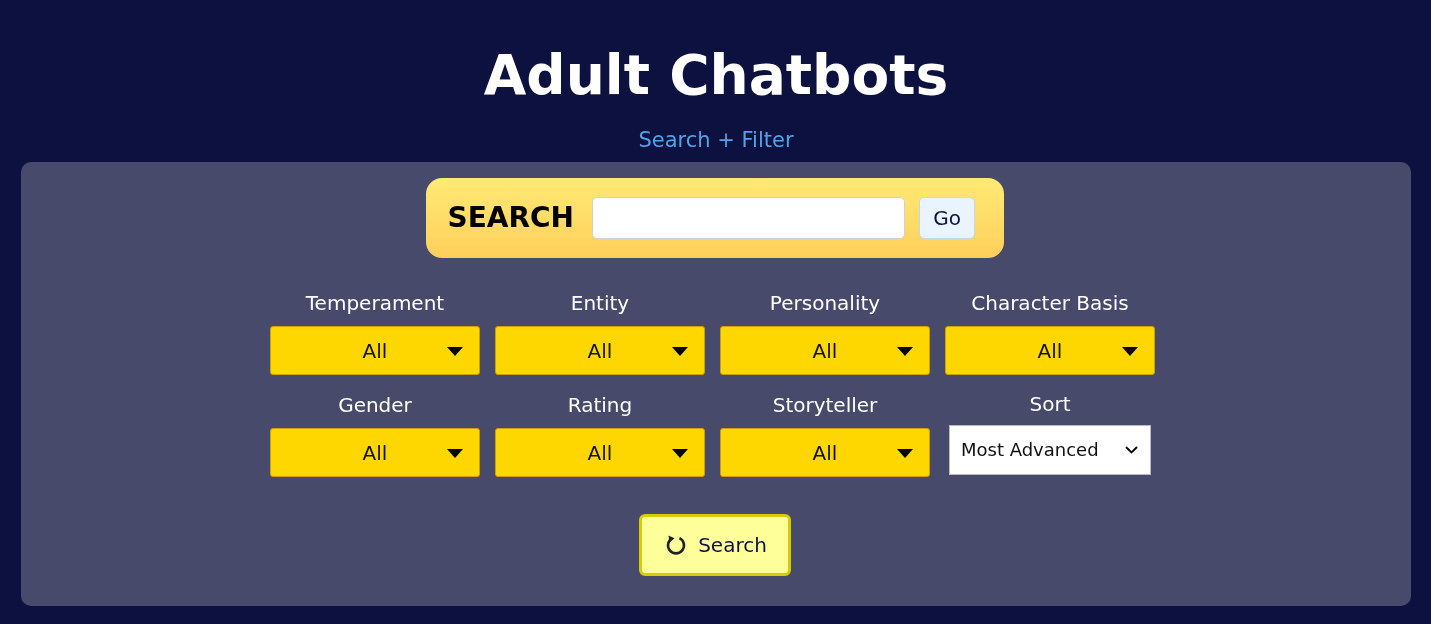 The image size is (1431, 624). What do you see at coordinates (825, 303) in the screenshot?
I see `filter-label: Personality` at bounding box center [825, 303].